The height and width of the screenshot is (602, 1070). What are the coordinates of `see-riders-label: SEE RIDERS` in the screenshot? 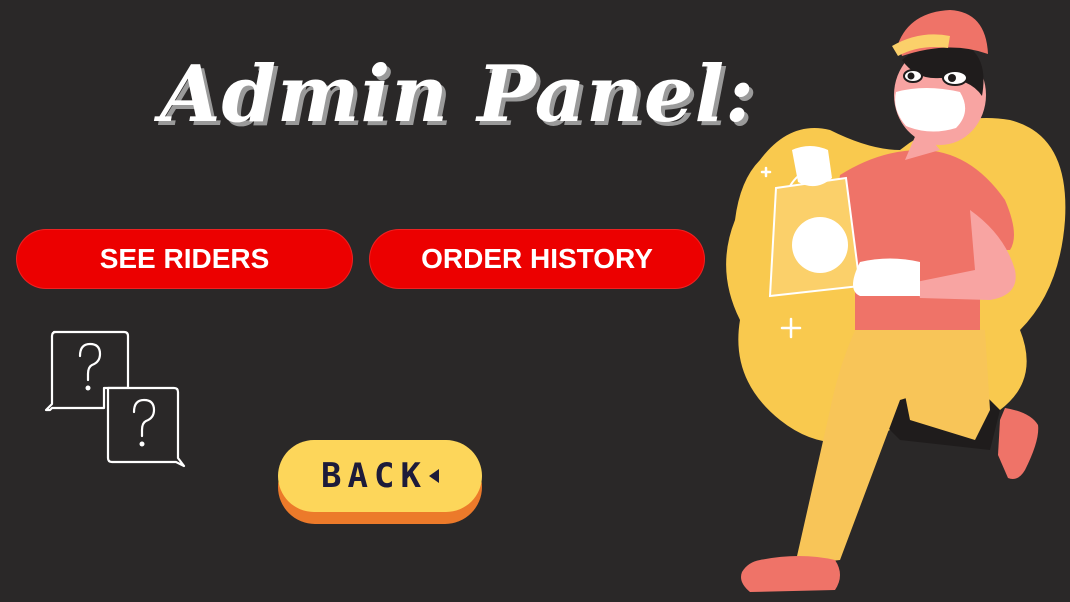 It's located at (184, 258).